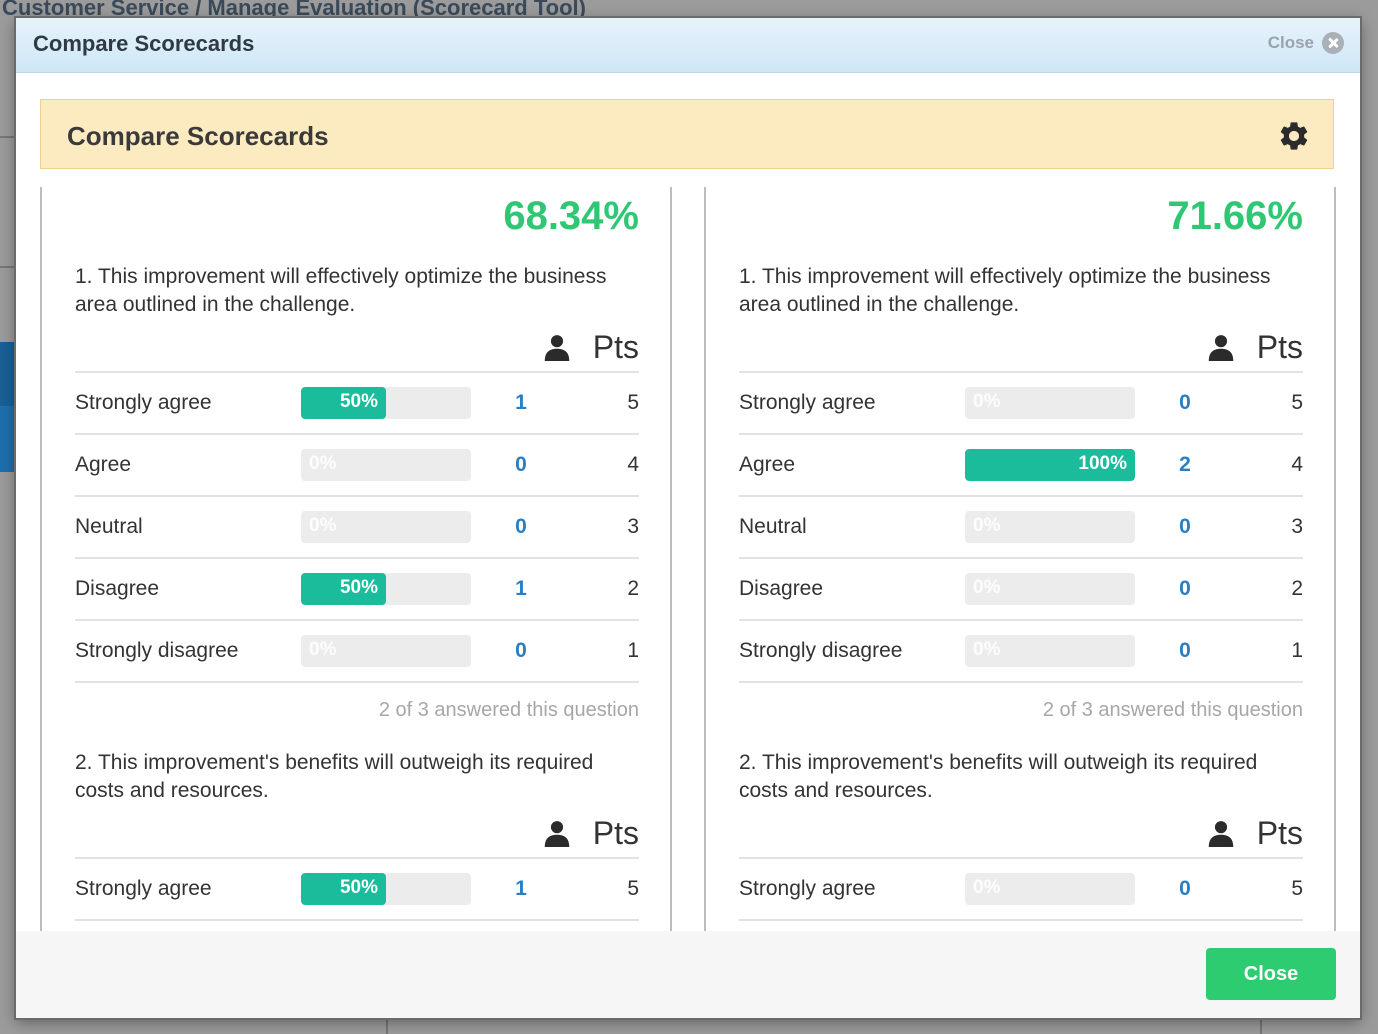 The width and height of the screenshot is (1378, 1034). I want to click on answer-points: 3, so click(633, 526).